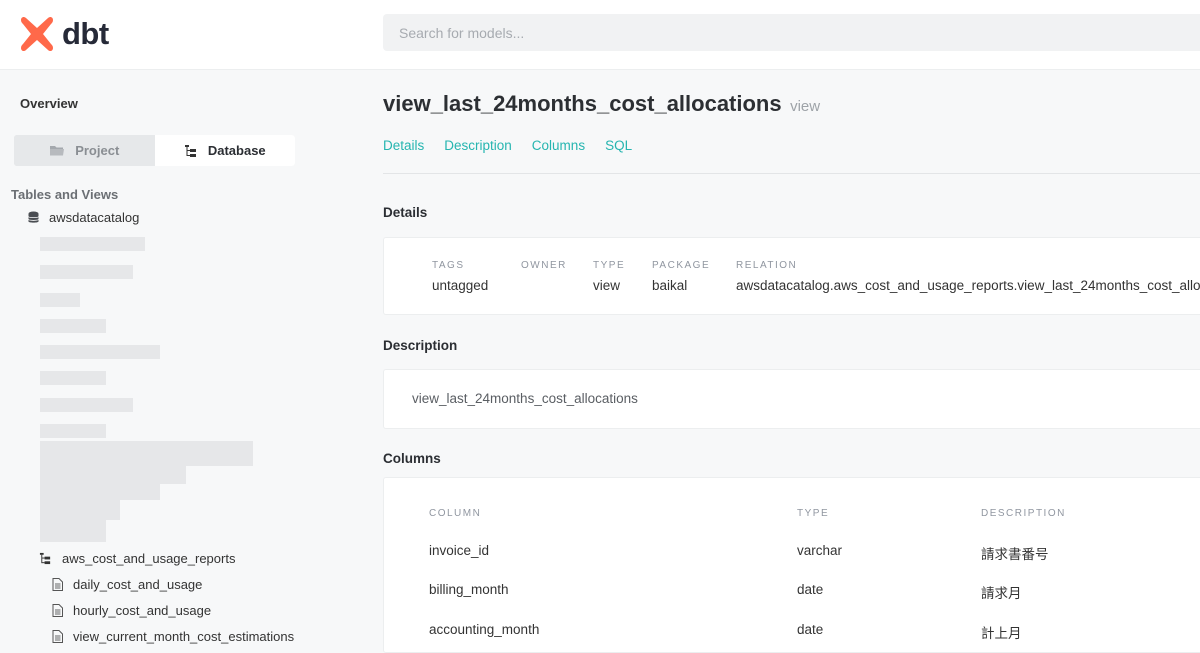  I want to click on dbt-logo-icon, so click(37, 34).